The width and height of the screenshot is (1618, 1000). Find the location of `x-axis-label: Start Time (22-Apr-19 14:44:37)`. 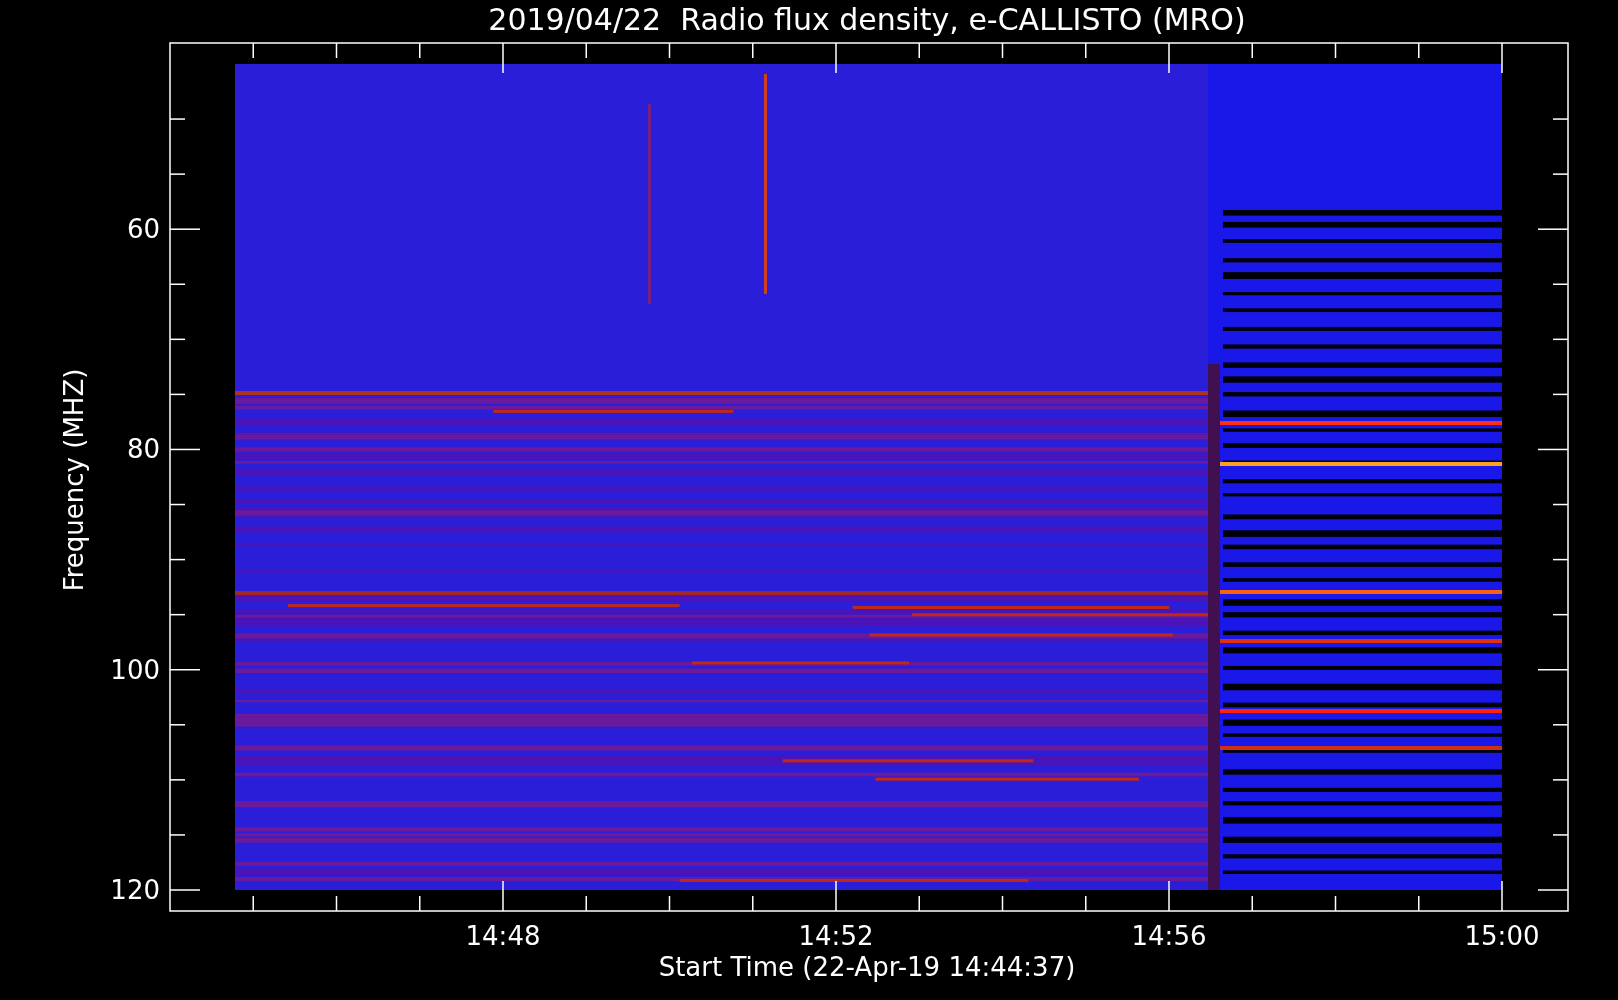

x-axis-label: Start Time (22-Apr-19 14:44:37) is located at coordinates (867, 967).